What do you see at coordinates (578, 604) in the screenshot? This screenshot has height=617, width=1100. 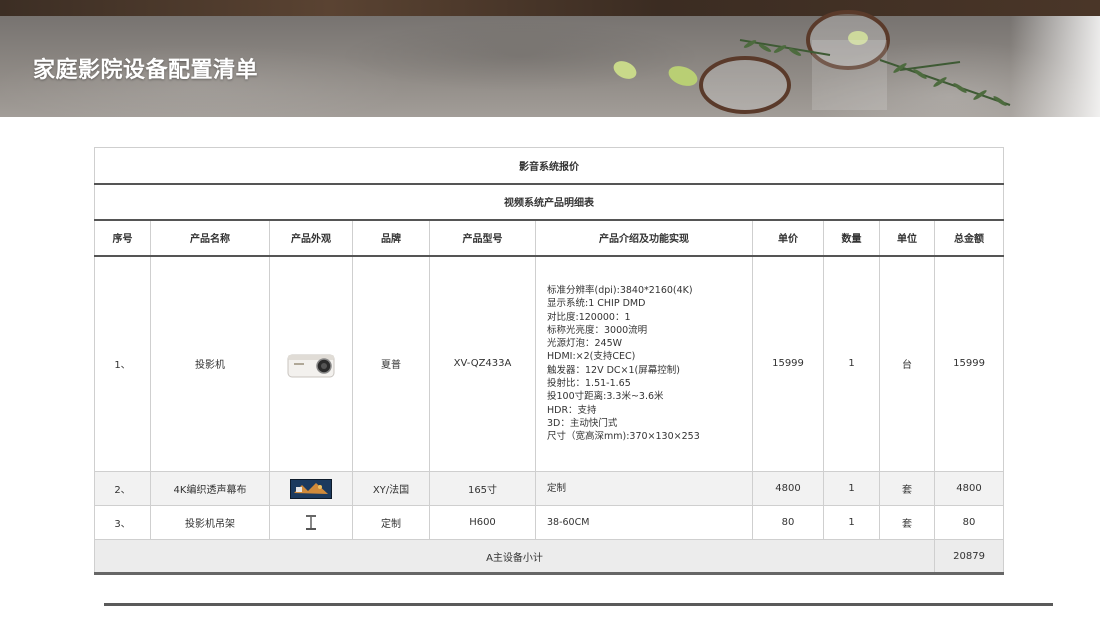 I see `bottom-divider` at bounding box center [578, 604].